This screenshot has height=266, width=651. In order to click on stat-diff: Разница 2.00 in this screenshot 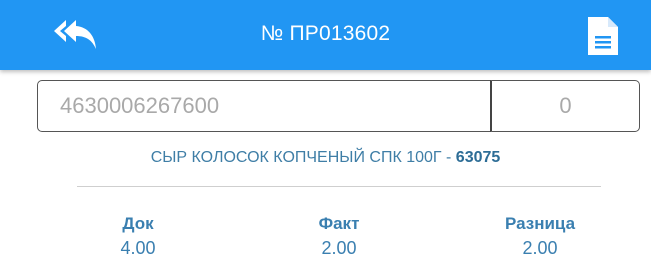, I will do `click(540, 236)`.